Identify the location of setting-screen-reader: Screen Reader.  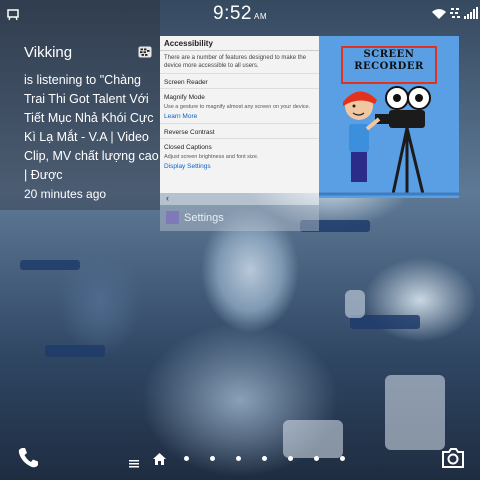
(239, 80).